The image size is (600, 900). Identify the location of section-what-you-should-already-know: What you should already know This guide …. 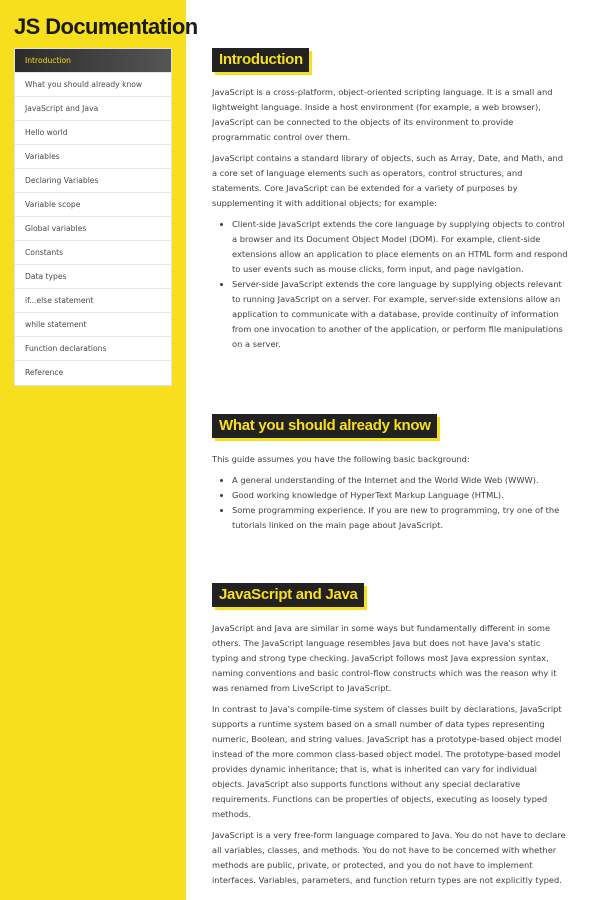
(390, 476).